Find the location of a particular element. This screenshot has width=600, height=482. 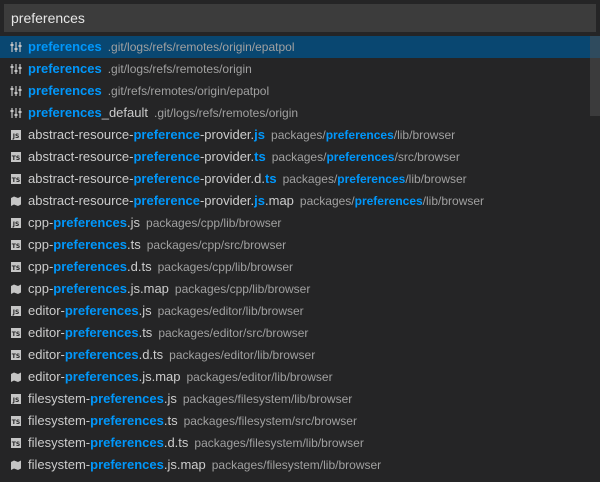

label-text: abstract-resource- is located at coordinates (81, 134).